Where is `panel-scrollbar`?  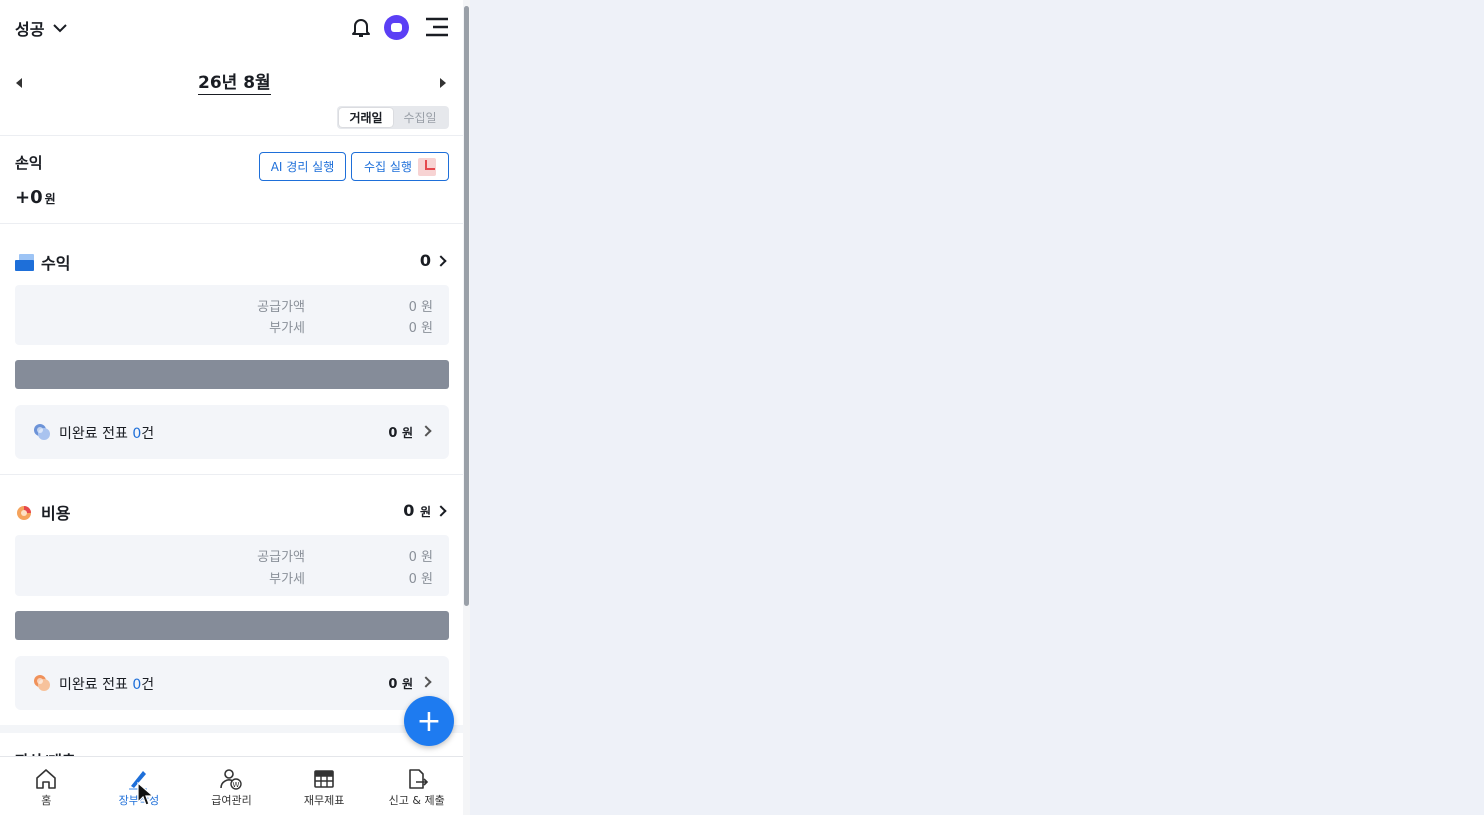
panel-scrollbar is located at coordinates (466, 407).